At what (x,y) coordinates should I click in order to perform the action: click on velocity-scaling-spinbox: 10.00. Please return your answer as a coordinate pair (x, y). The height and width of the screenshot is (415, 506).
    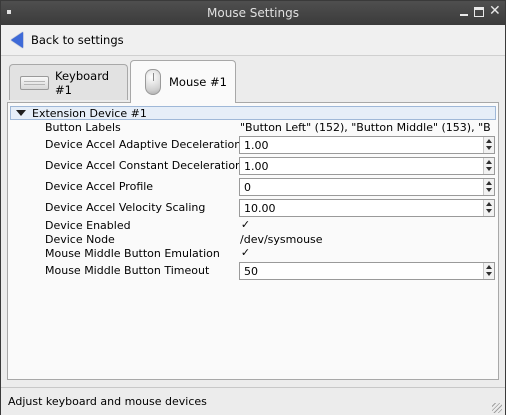
    Looking at the image, I should click on (367, 208).